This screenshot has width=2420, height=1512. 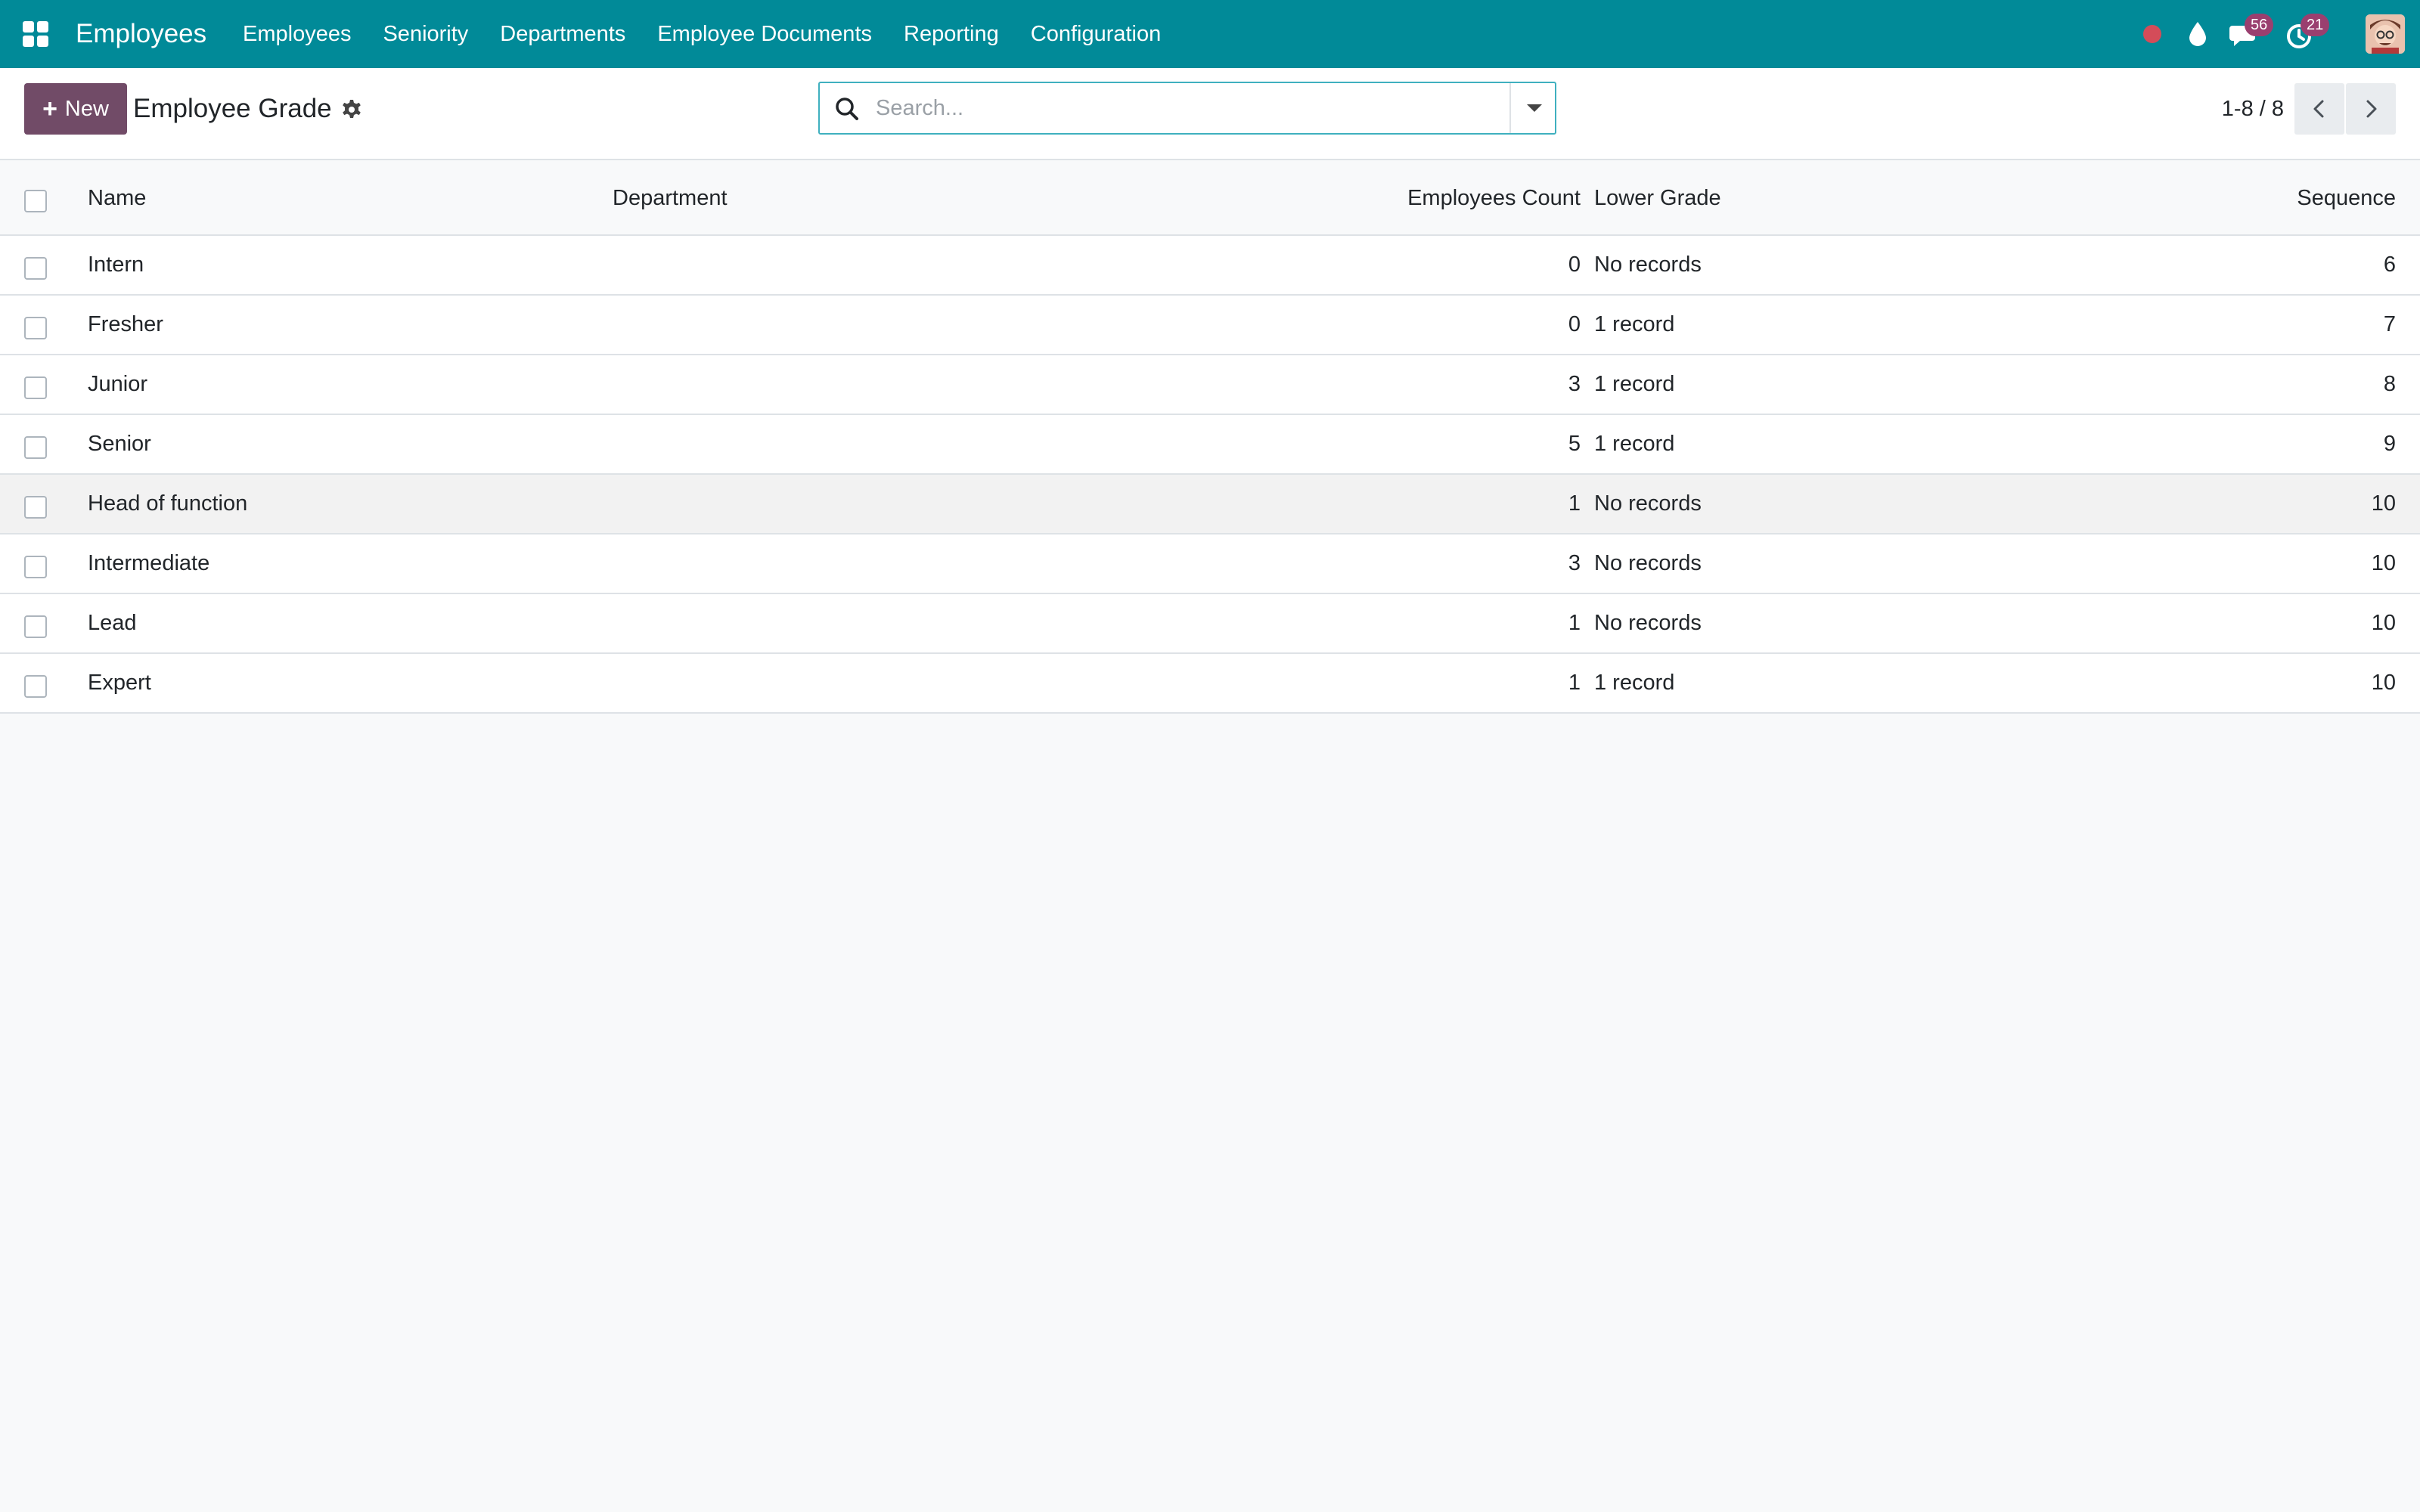 I want to click on select-all-checkbox, so click(x=35, y=201).